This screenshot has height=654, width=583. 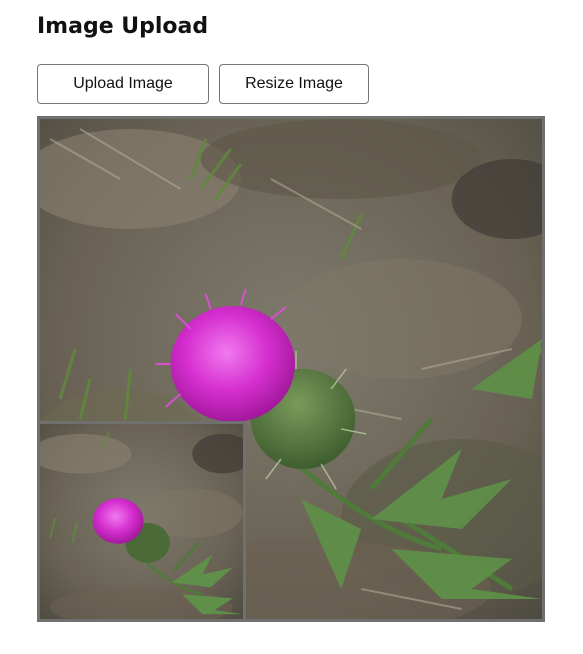 I want to click on upload-image-button: Upload Image, so click(x=123, y=84).